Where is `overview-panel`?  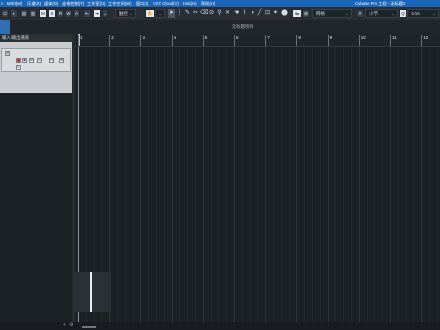 overview-panel is located at coordinates (92, 292).